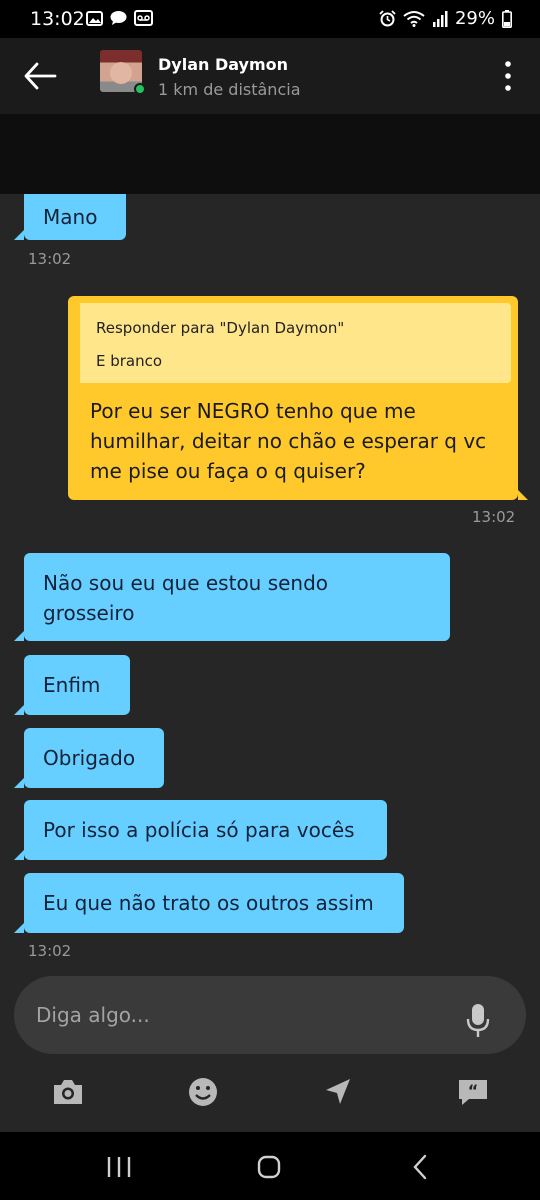 Image resolution: width=540 pixels, height=1200 pixels. I want to click on message-incoming: Obrigado, so click(89, 758).